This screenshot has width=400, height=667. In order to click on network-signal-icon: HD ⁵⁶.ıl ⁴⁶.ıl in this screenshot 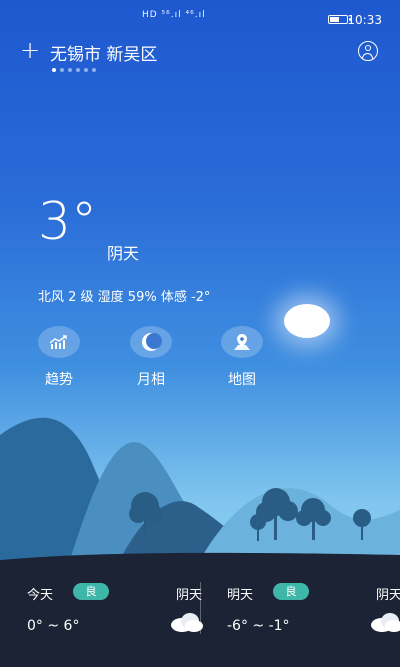, I will do `click(174, 15)`.